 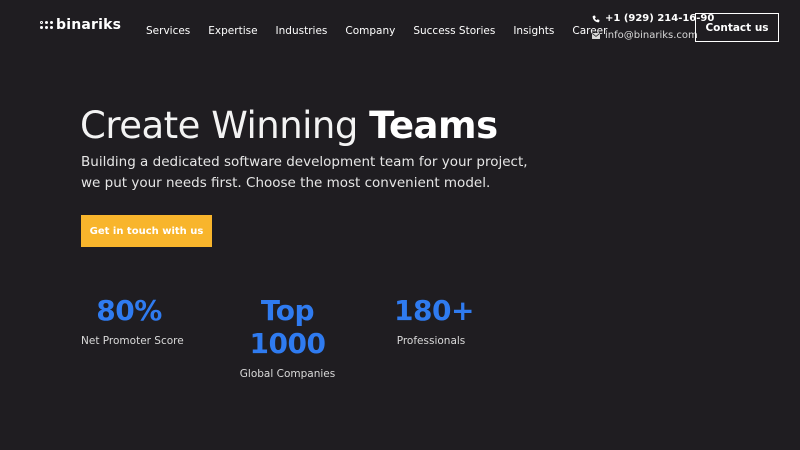 What do you see at coordinates (533, 31) in the screenshot?
I see `nav-item-insights: Insights` at bounding box center [533, 31].